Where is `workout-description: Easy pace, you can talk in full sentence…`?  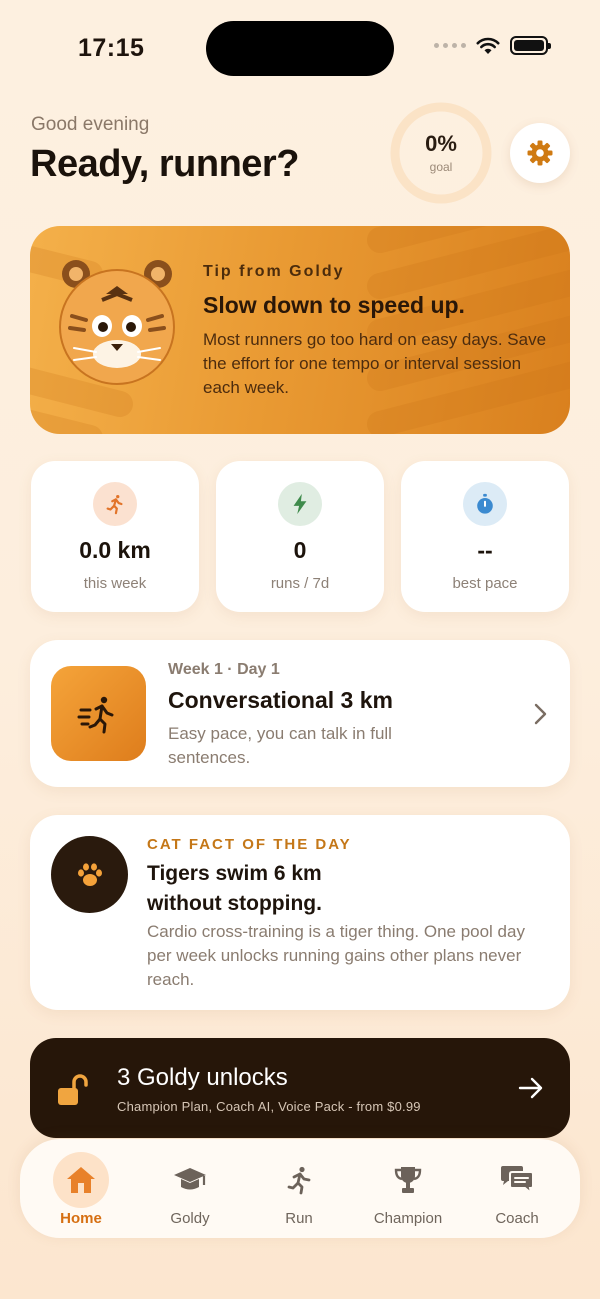 workout-description: Easy pace, you can talk in full sentence… is located at coordinates (280, 745).